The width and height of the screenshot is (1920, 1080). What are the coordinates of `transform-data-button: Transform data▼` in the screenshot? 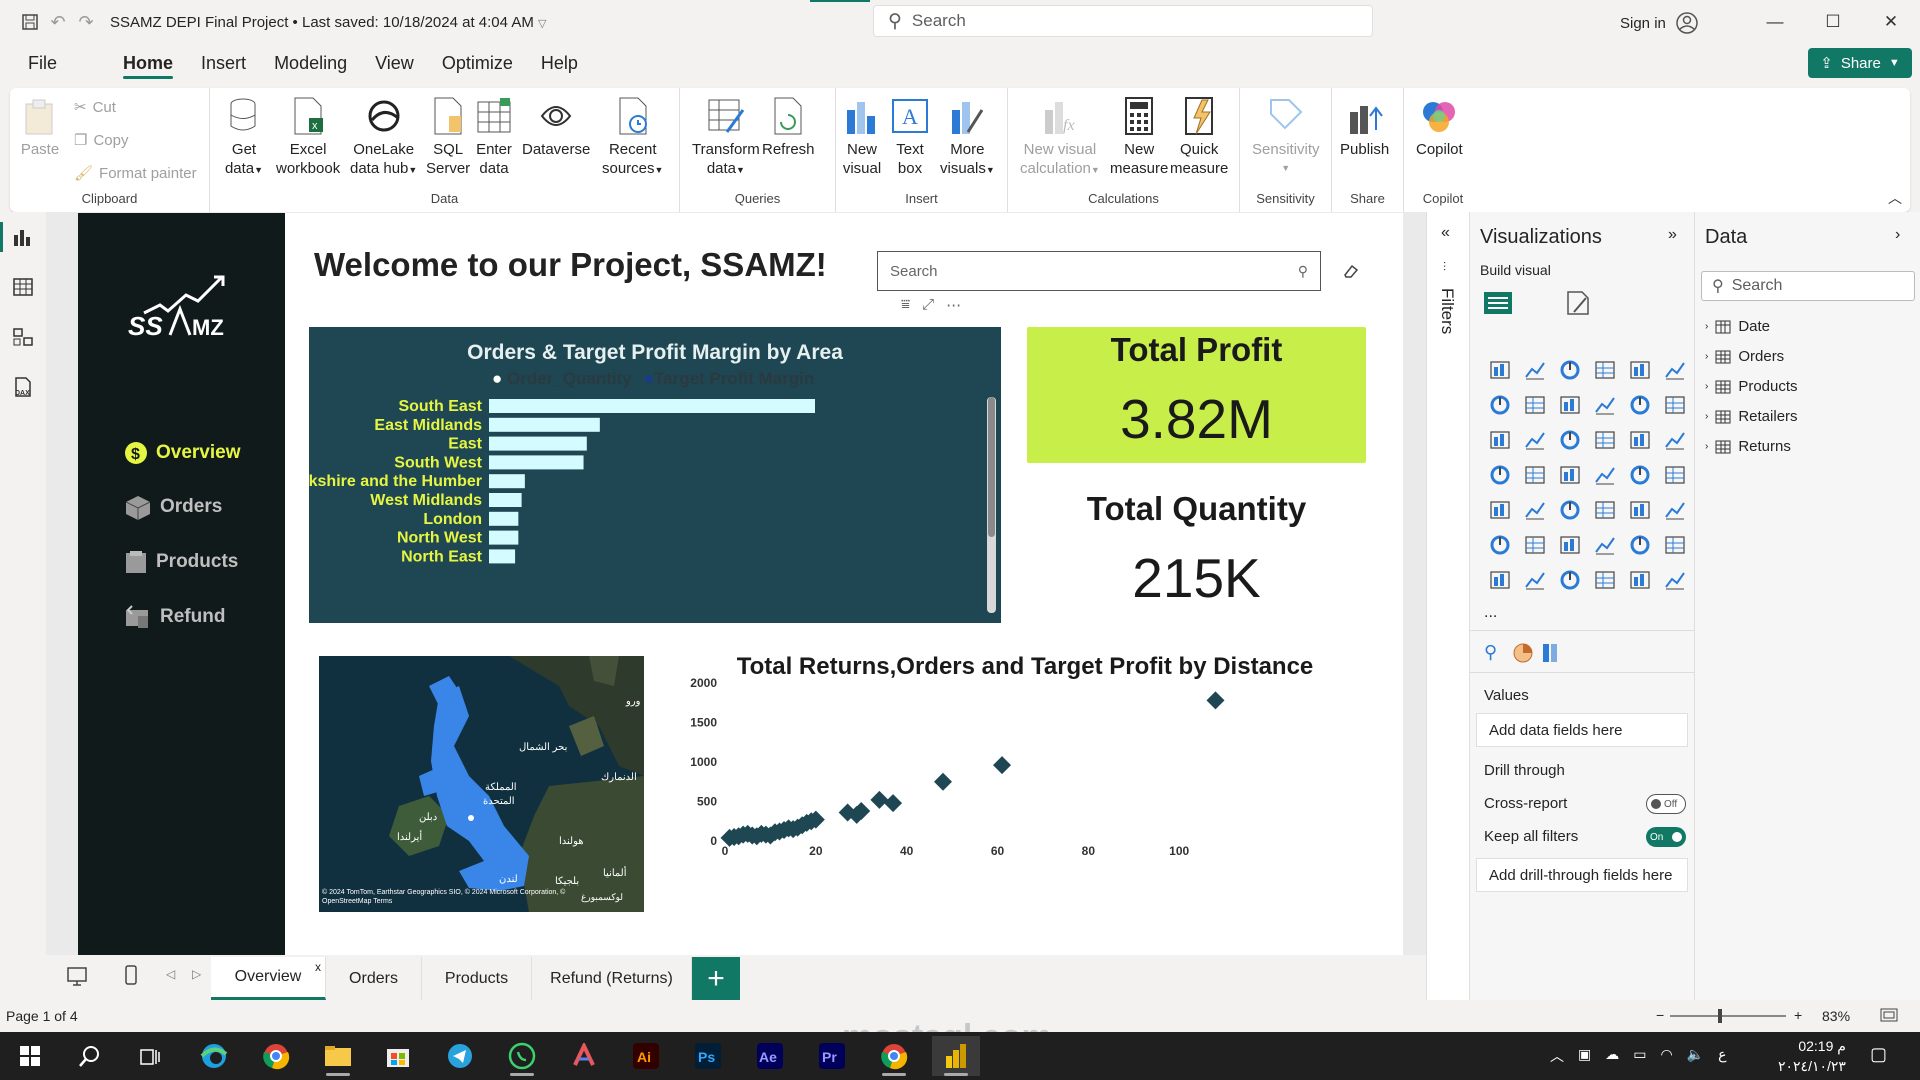 It's located at (726, 137).